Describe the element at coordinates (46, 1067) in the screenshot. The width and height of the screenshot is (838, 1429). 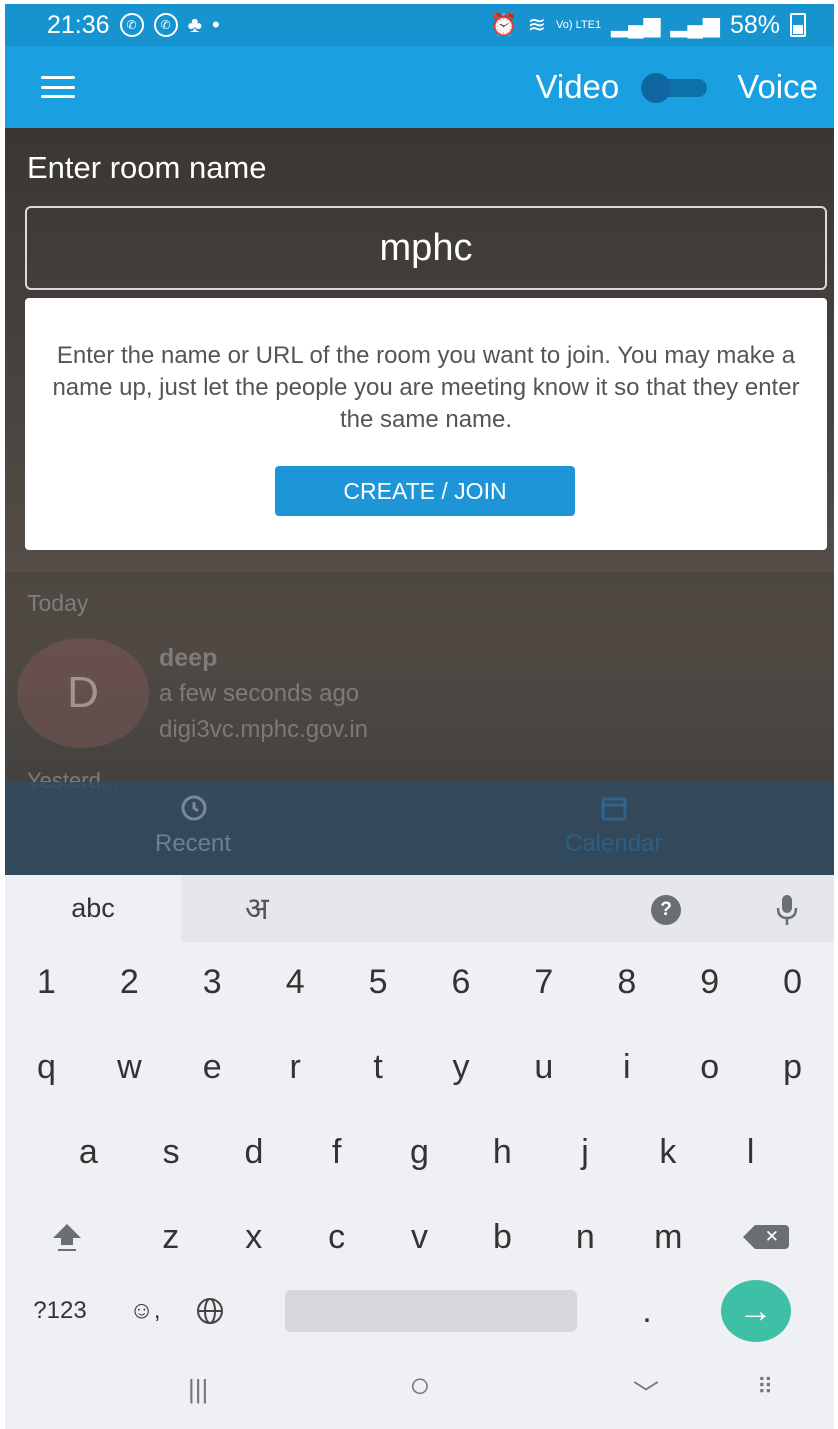
I see `letter-key: q` at that location.